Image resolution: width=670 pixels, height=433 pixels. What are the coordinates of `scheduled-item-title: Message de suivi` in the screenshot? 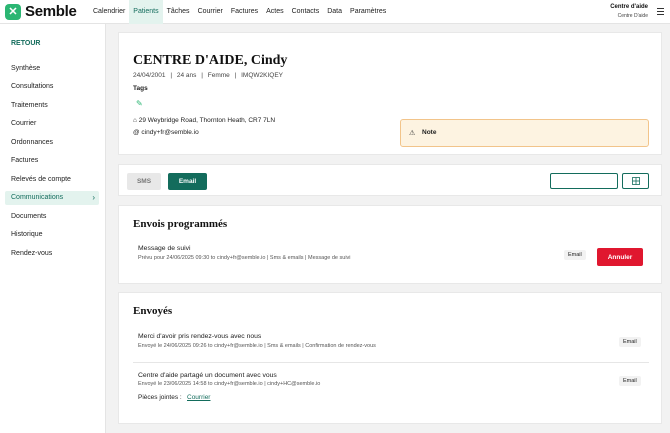 It's located at (164, 248).